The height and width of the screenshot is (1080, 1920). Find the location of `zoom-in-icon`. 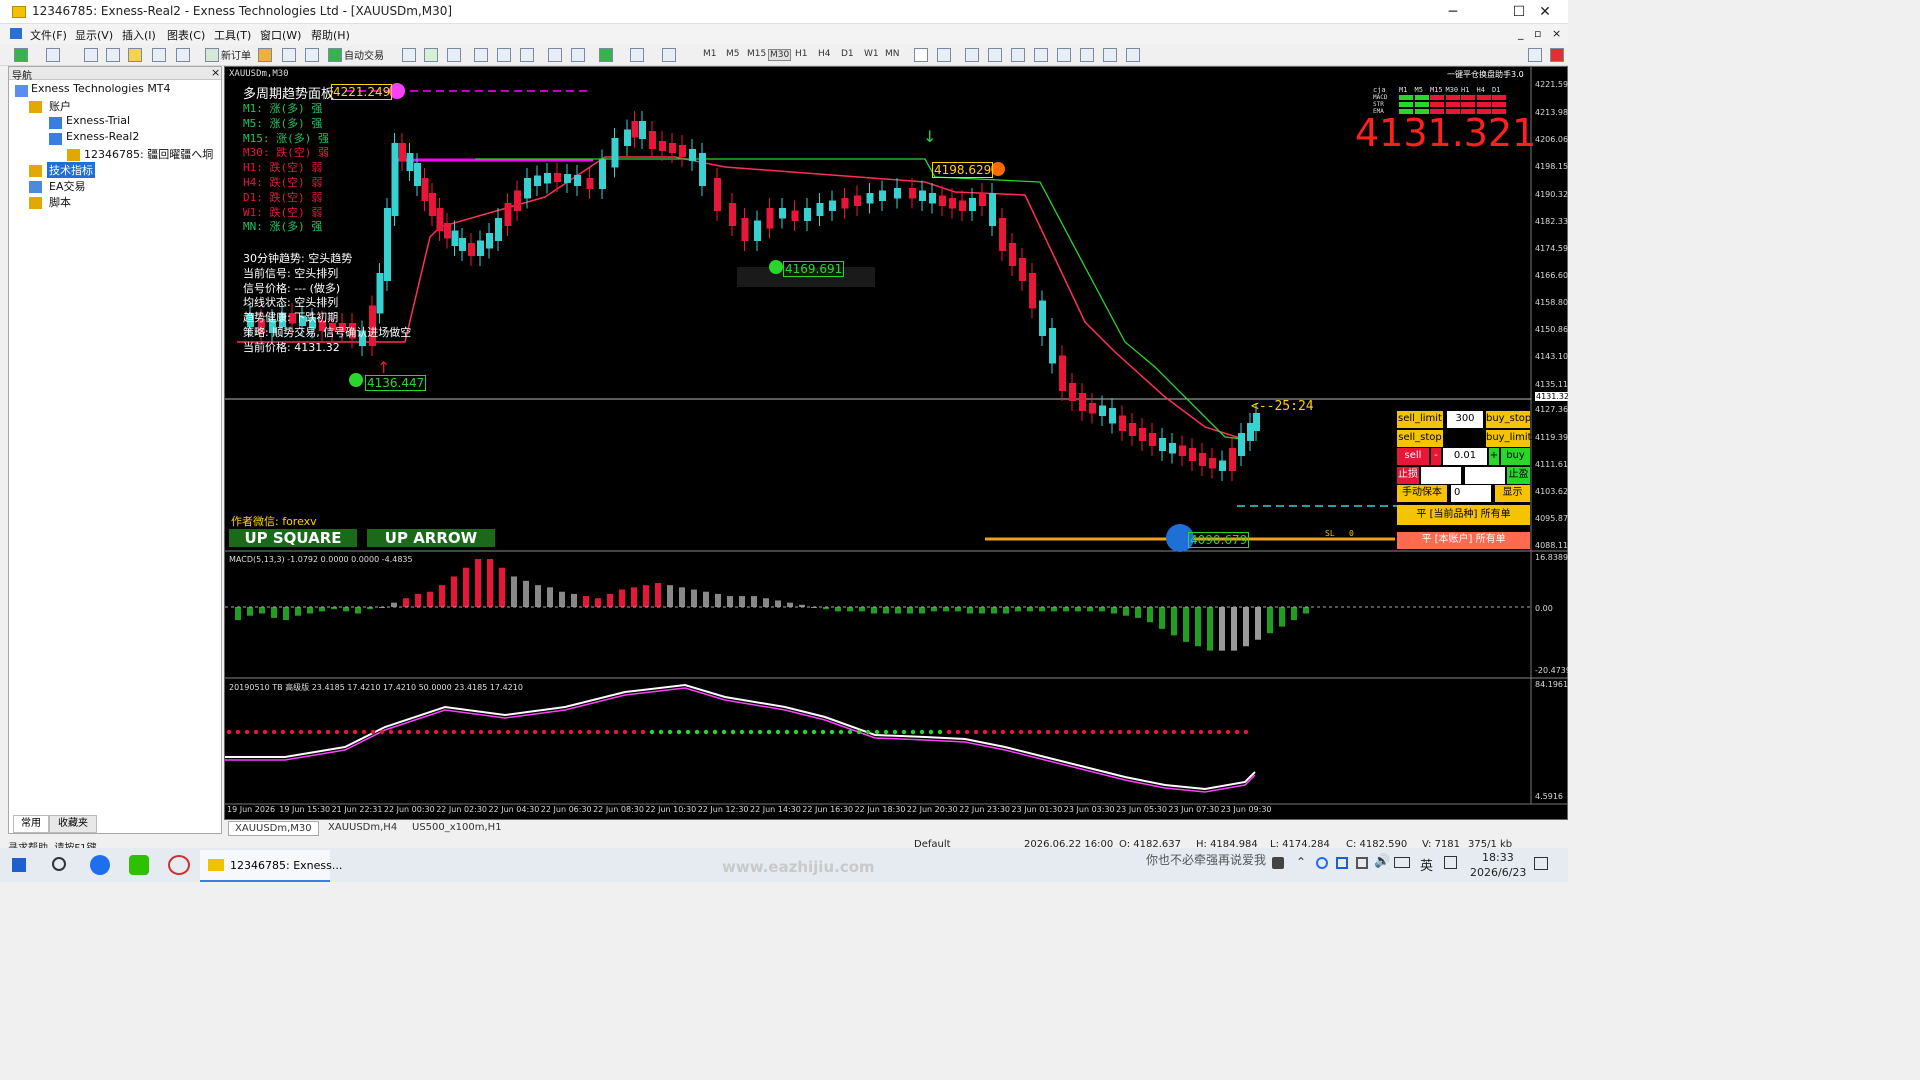

zoom-in-icon is located at coordinates (481, 55).